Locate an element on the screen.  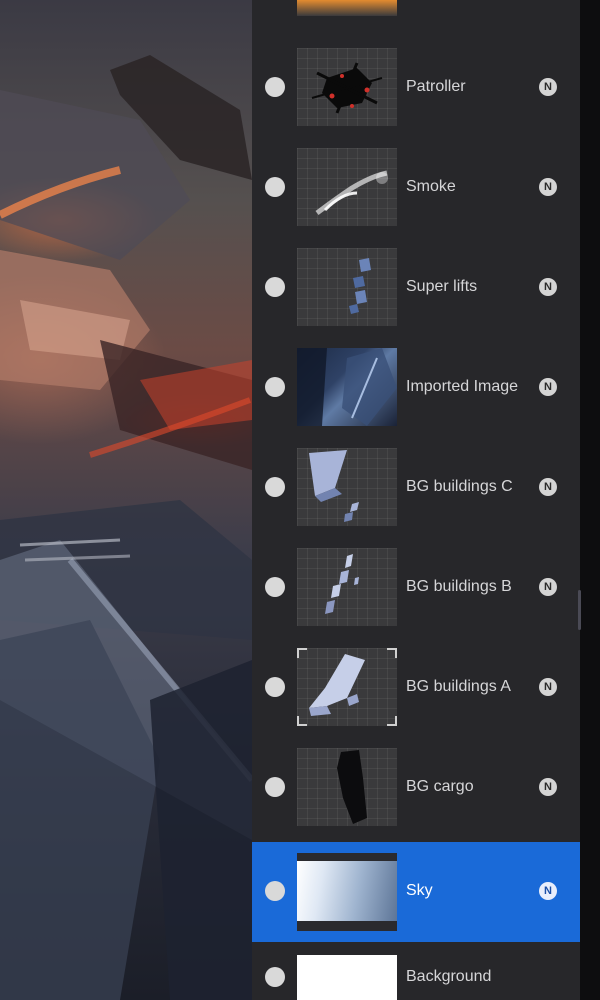
layer-name: Patroller is located at coordinates (436, 86).